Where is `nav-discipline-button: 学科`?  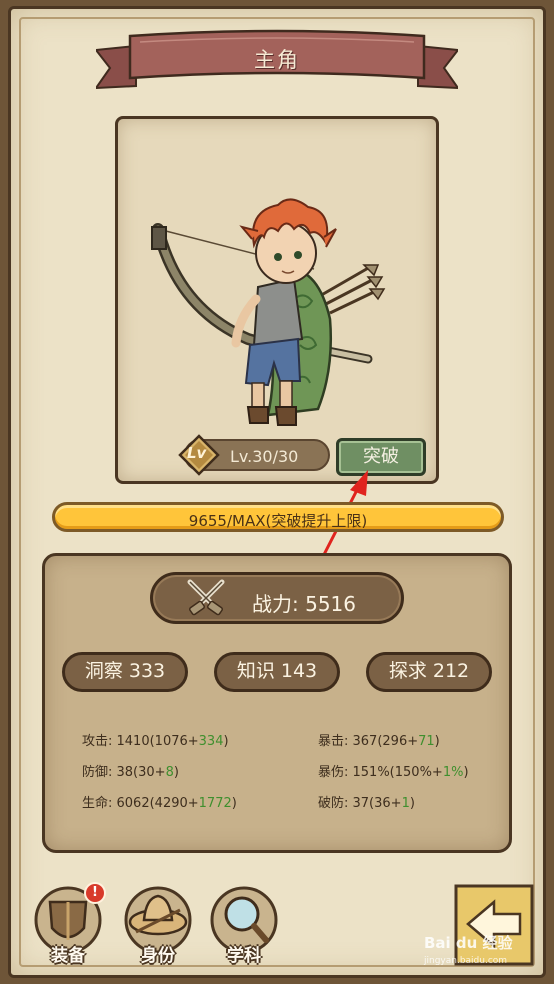 nav-discipline-button: 学科 is located at coordinates (244, 924).